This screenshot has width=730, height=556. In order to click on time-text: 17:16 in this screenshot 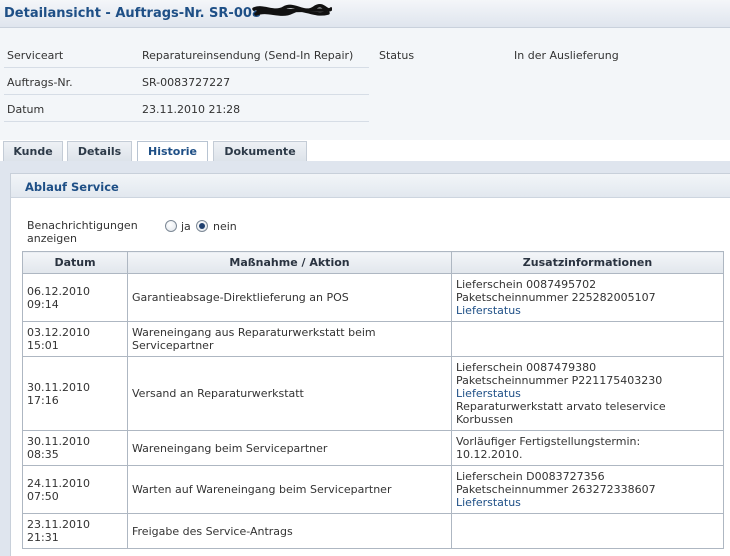, I will do `click(43, 400)`.